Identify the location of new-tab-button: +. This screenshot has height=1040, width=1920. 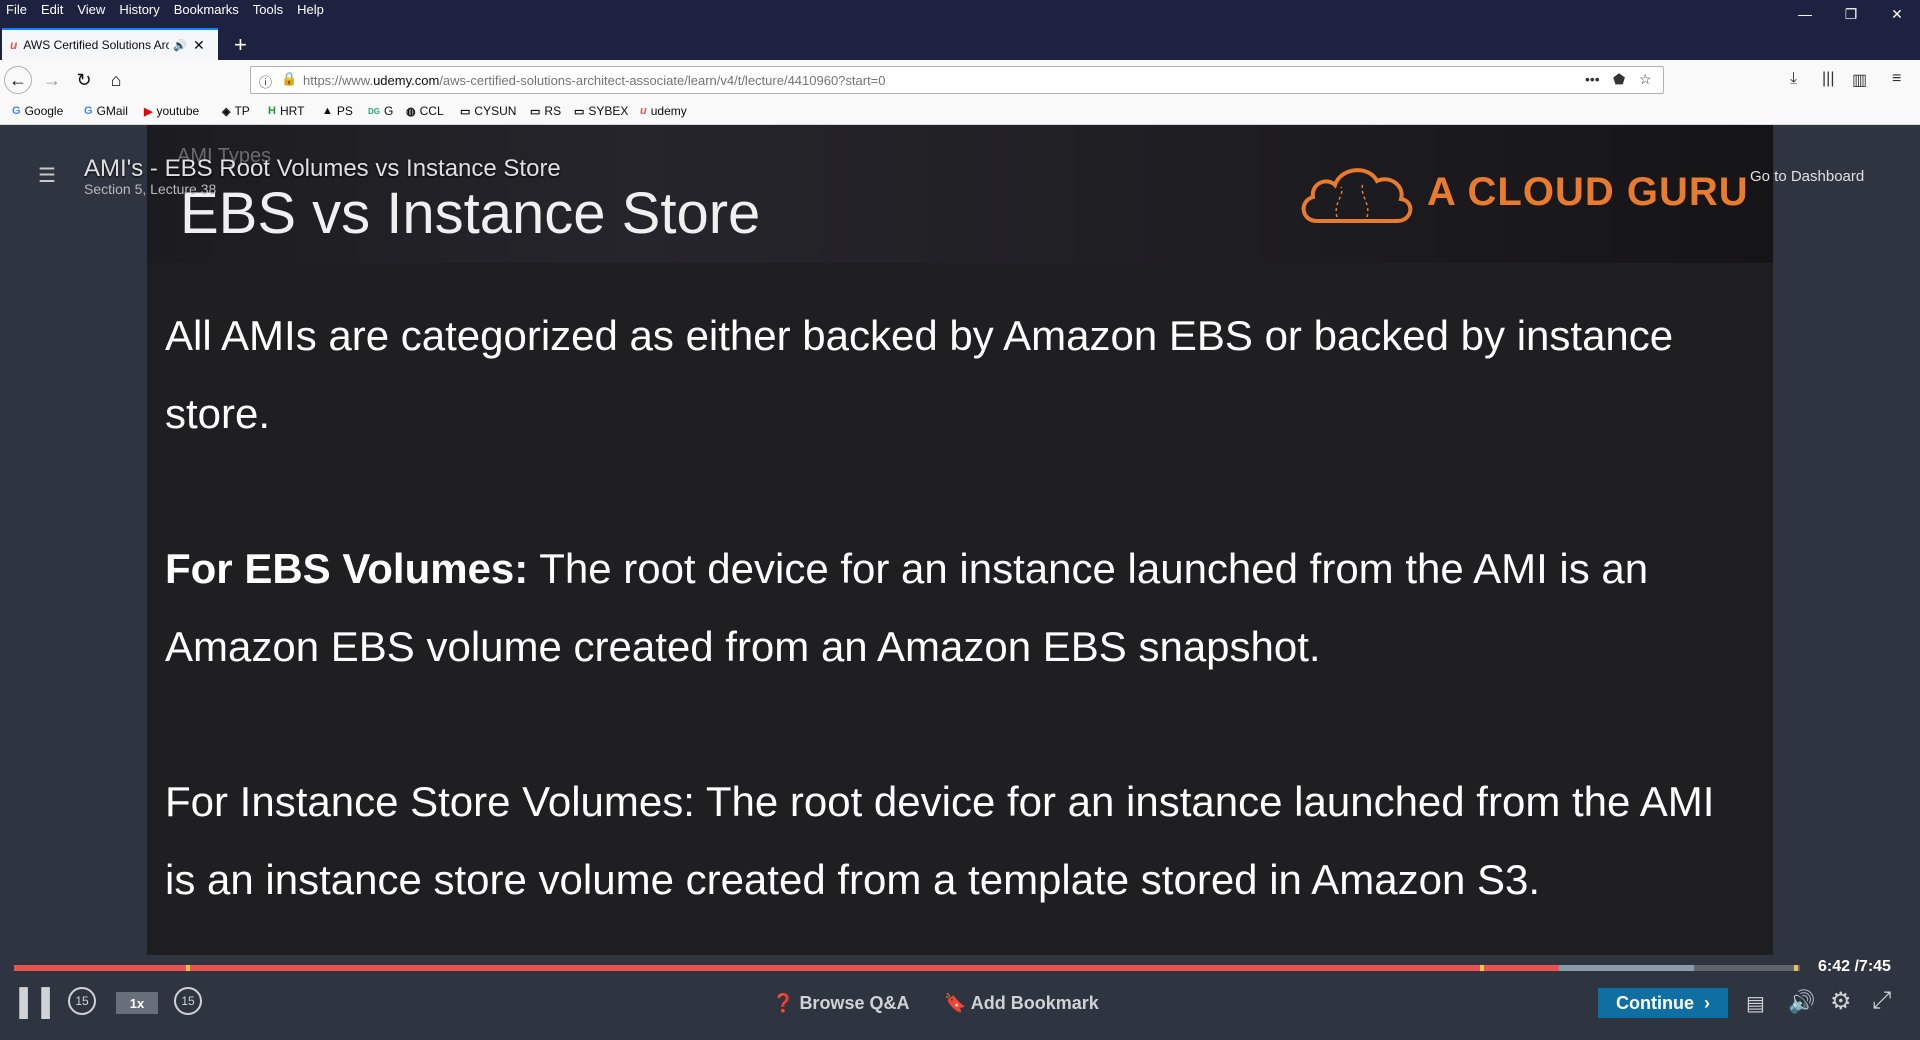
(240, 45).